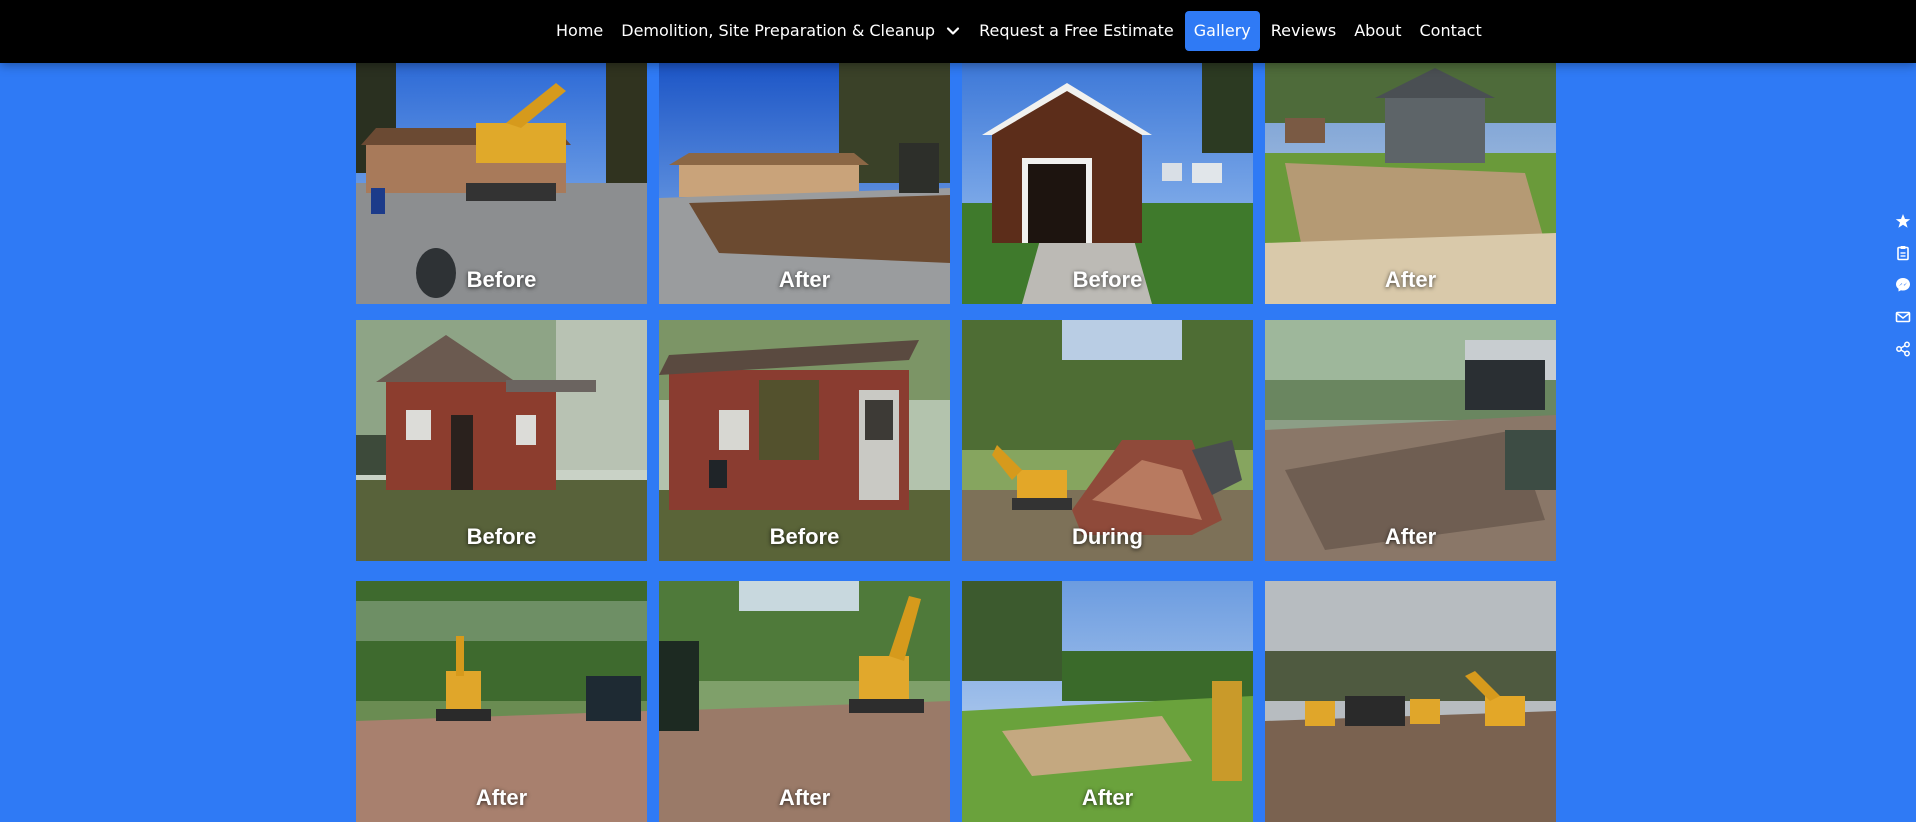 This screenshot has height=822, width=1916. What do you see at coordinates (1410, 440) in the screenshot?
I see `gallery-photo-8: After` at bounding box center [1410, 440].